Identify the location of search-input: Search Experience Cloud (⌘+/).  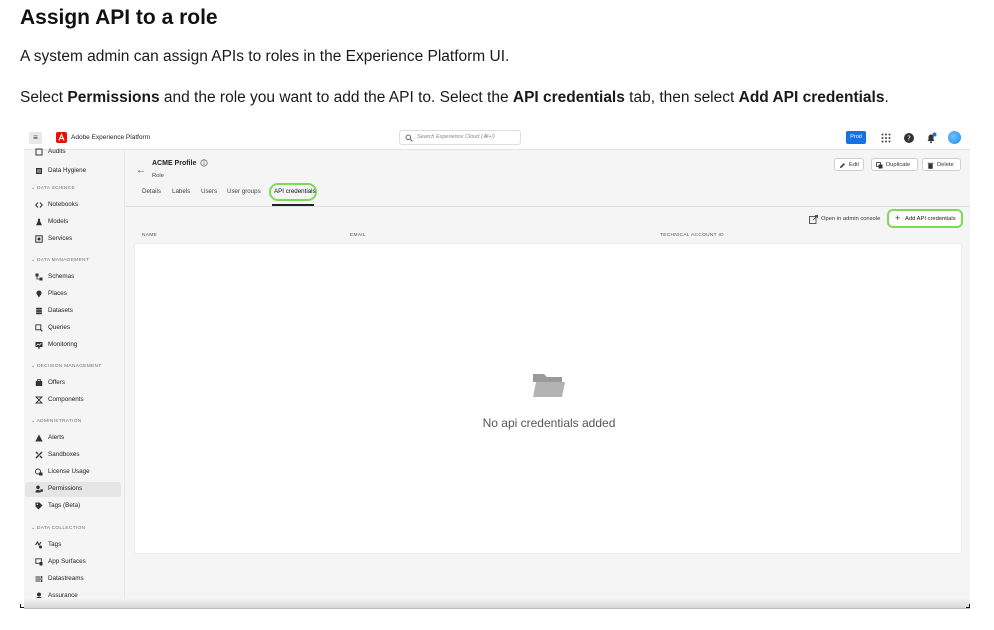
(460, 137).